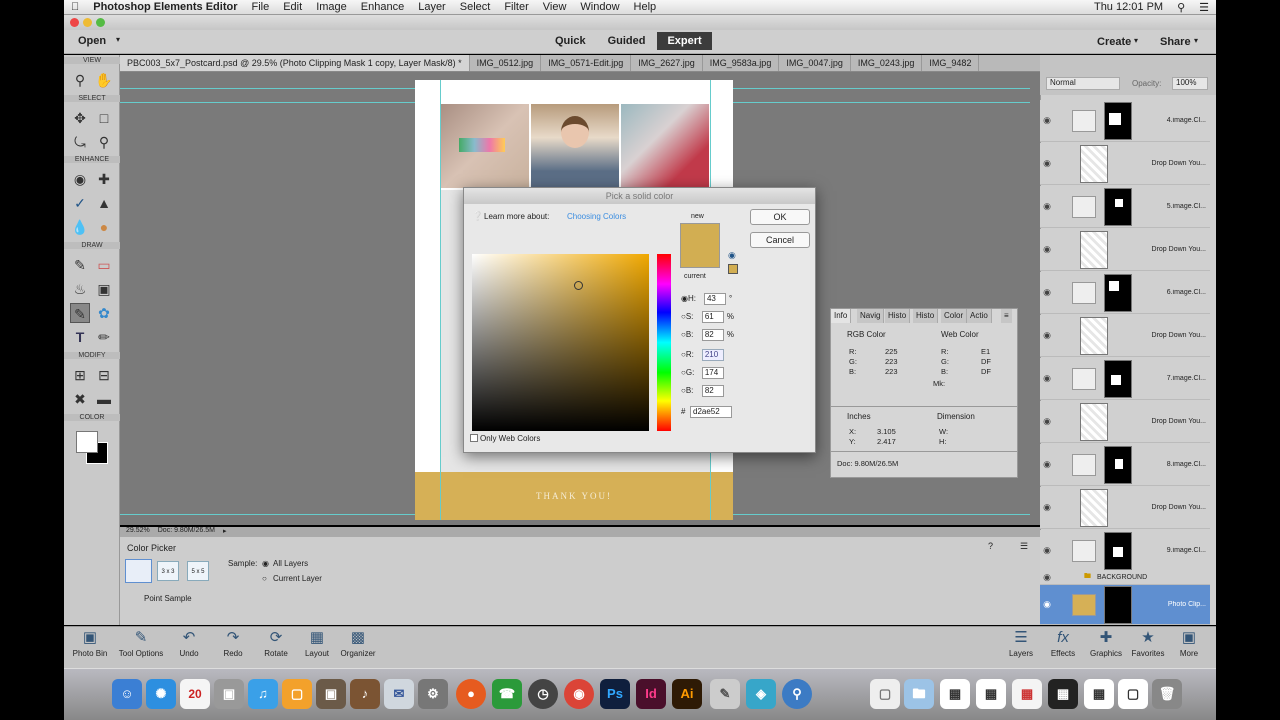 Image resolution: width=1280 pixels, height=720 pixels. What do you see at coordinates (1083, 83) in the screenshot?
I see `blend-mode-select: Normal` at bounding box center [1083, 83].